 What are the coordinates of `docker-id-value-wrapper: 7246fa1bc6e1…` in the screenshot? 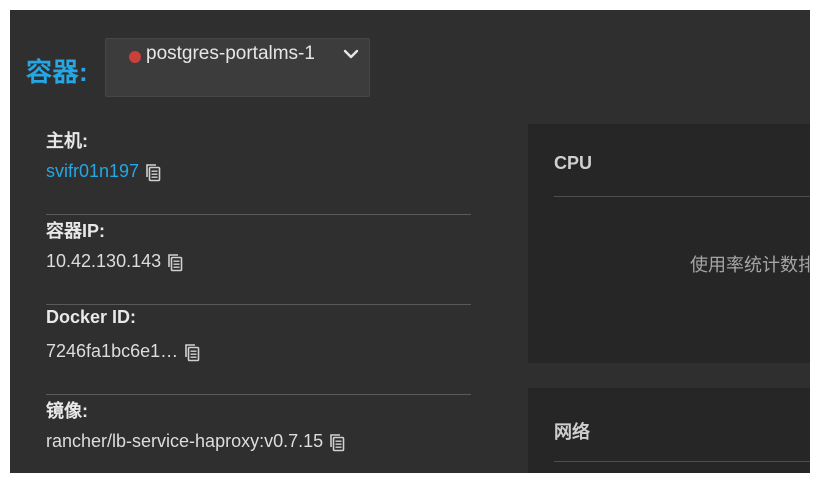 It's located at (123, 351).